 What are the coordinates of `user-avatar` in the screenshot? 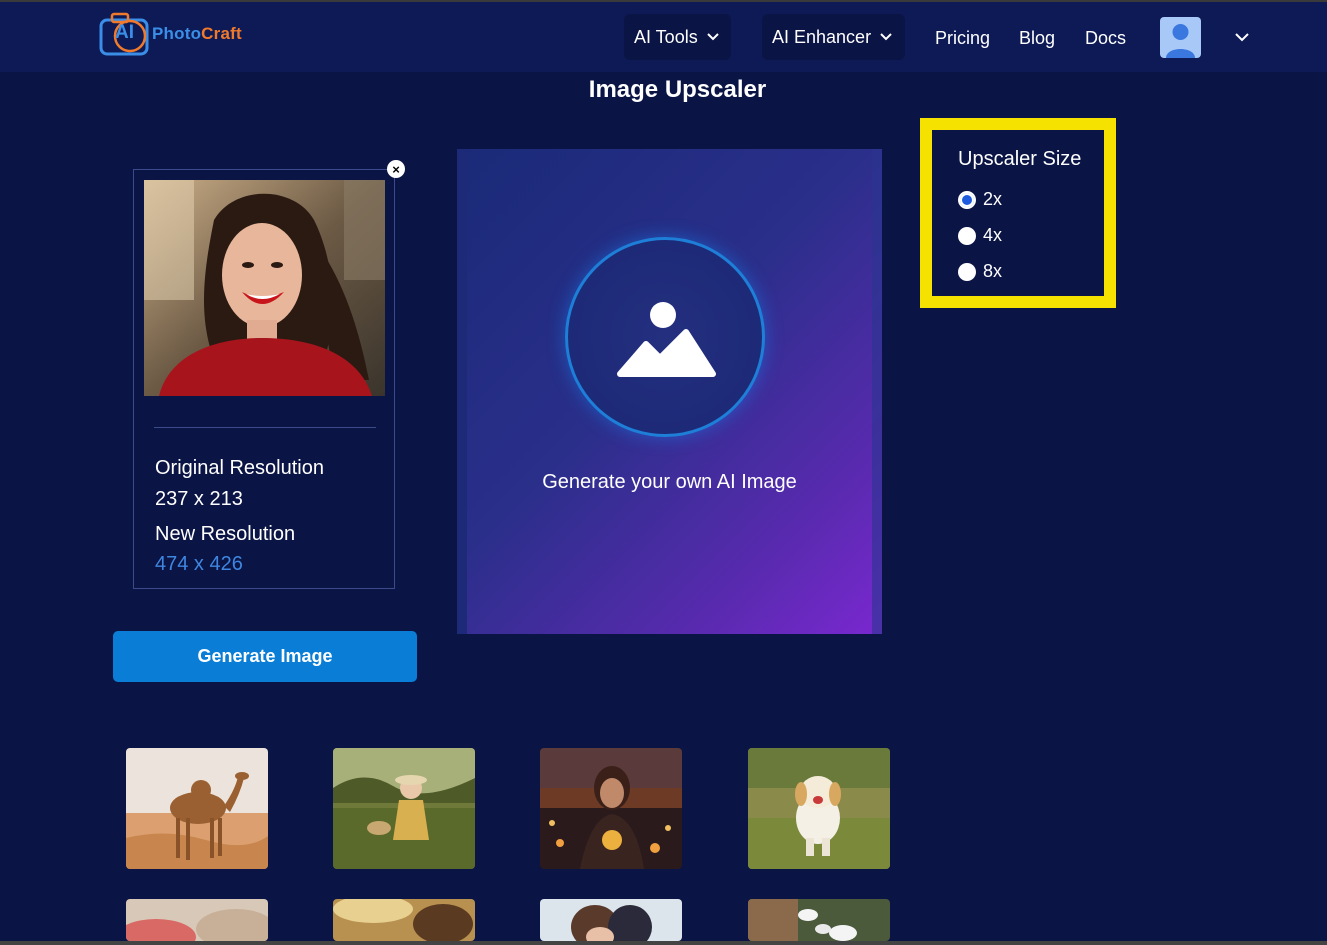 It's located at (1180, 37).